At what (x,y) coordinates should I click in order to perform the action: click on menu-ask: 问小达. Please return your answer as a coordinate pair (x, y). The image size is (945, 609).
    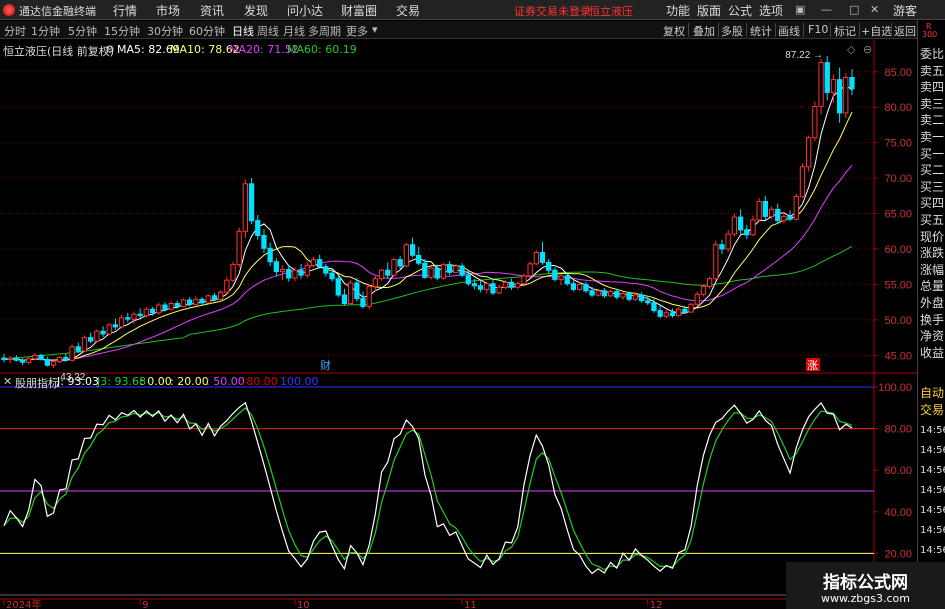
    Looking at the image, I should click on (305, 10).